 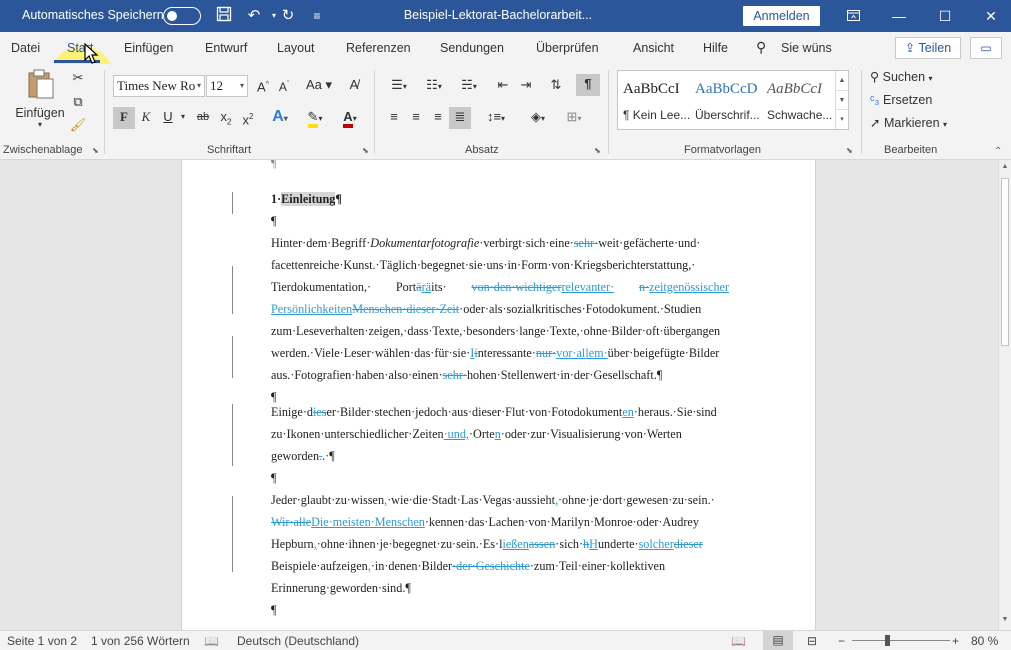 I want to click on zoom-in-icon: +, so click(x=955, y=641).